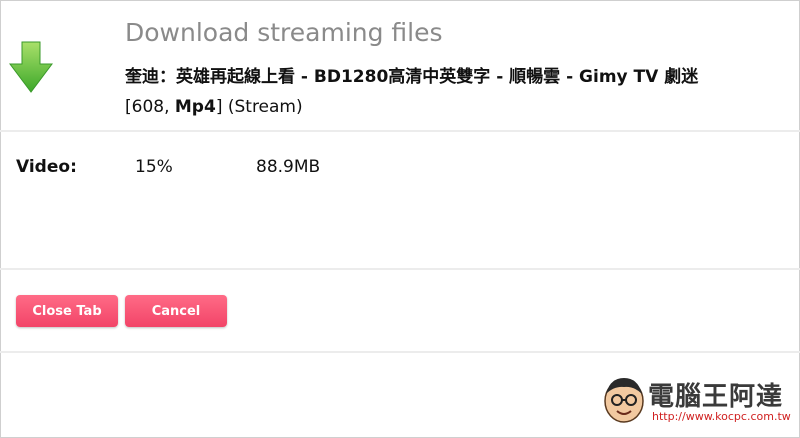 This screenshot has width=800, height=438. Describe the element at coordinates (284, 32) in the screenshot. I see `dialog-title: Download streaming files` at that location.